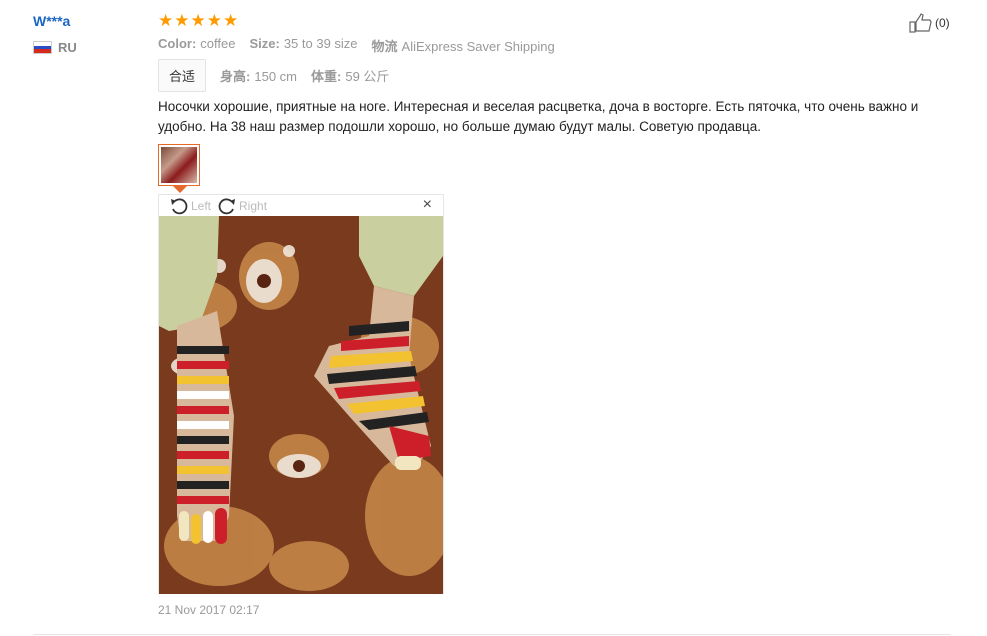  I want to click on rotate-right-label: Right, so click(253, 205).